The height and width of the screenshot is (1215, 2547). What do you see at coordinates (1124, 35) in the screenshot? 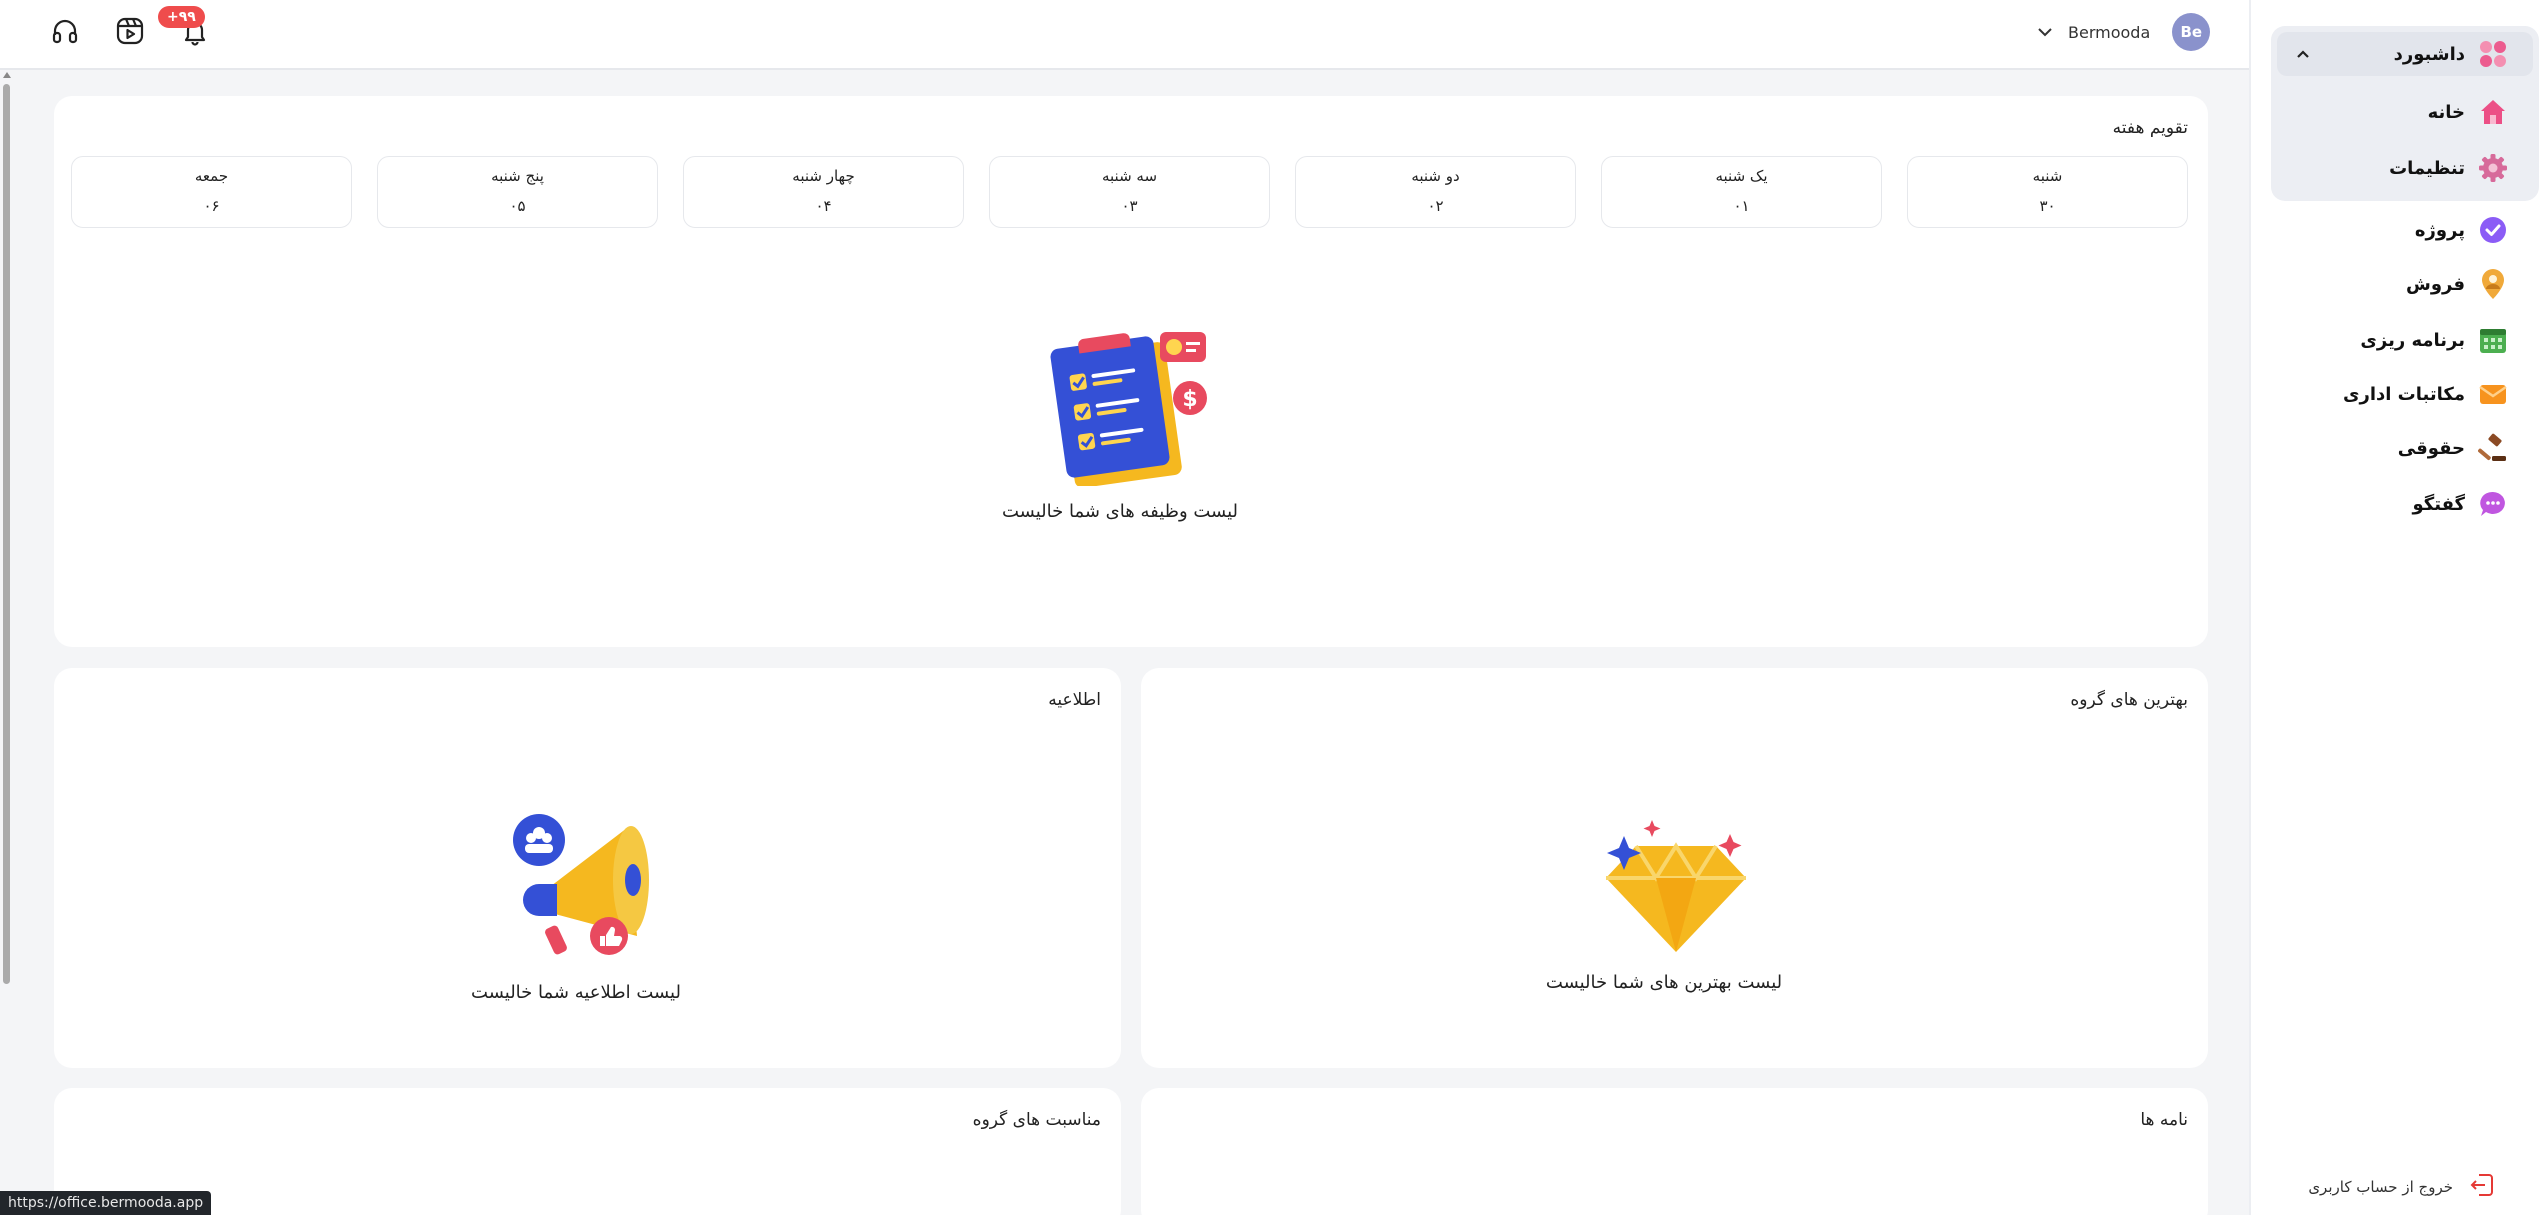
I see `top-header: +۹۹ Bermooda Be` at bounding box center [1124, 35].